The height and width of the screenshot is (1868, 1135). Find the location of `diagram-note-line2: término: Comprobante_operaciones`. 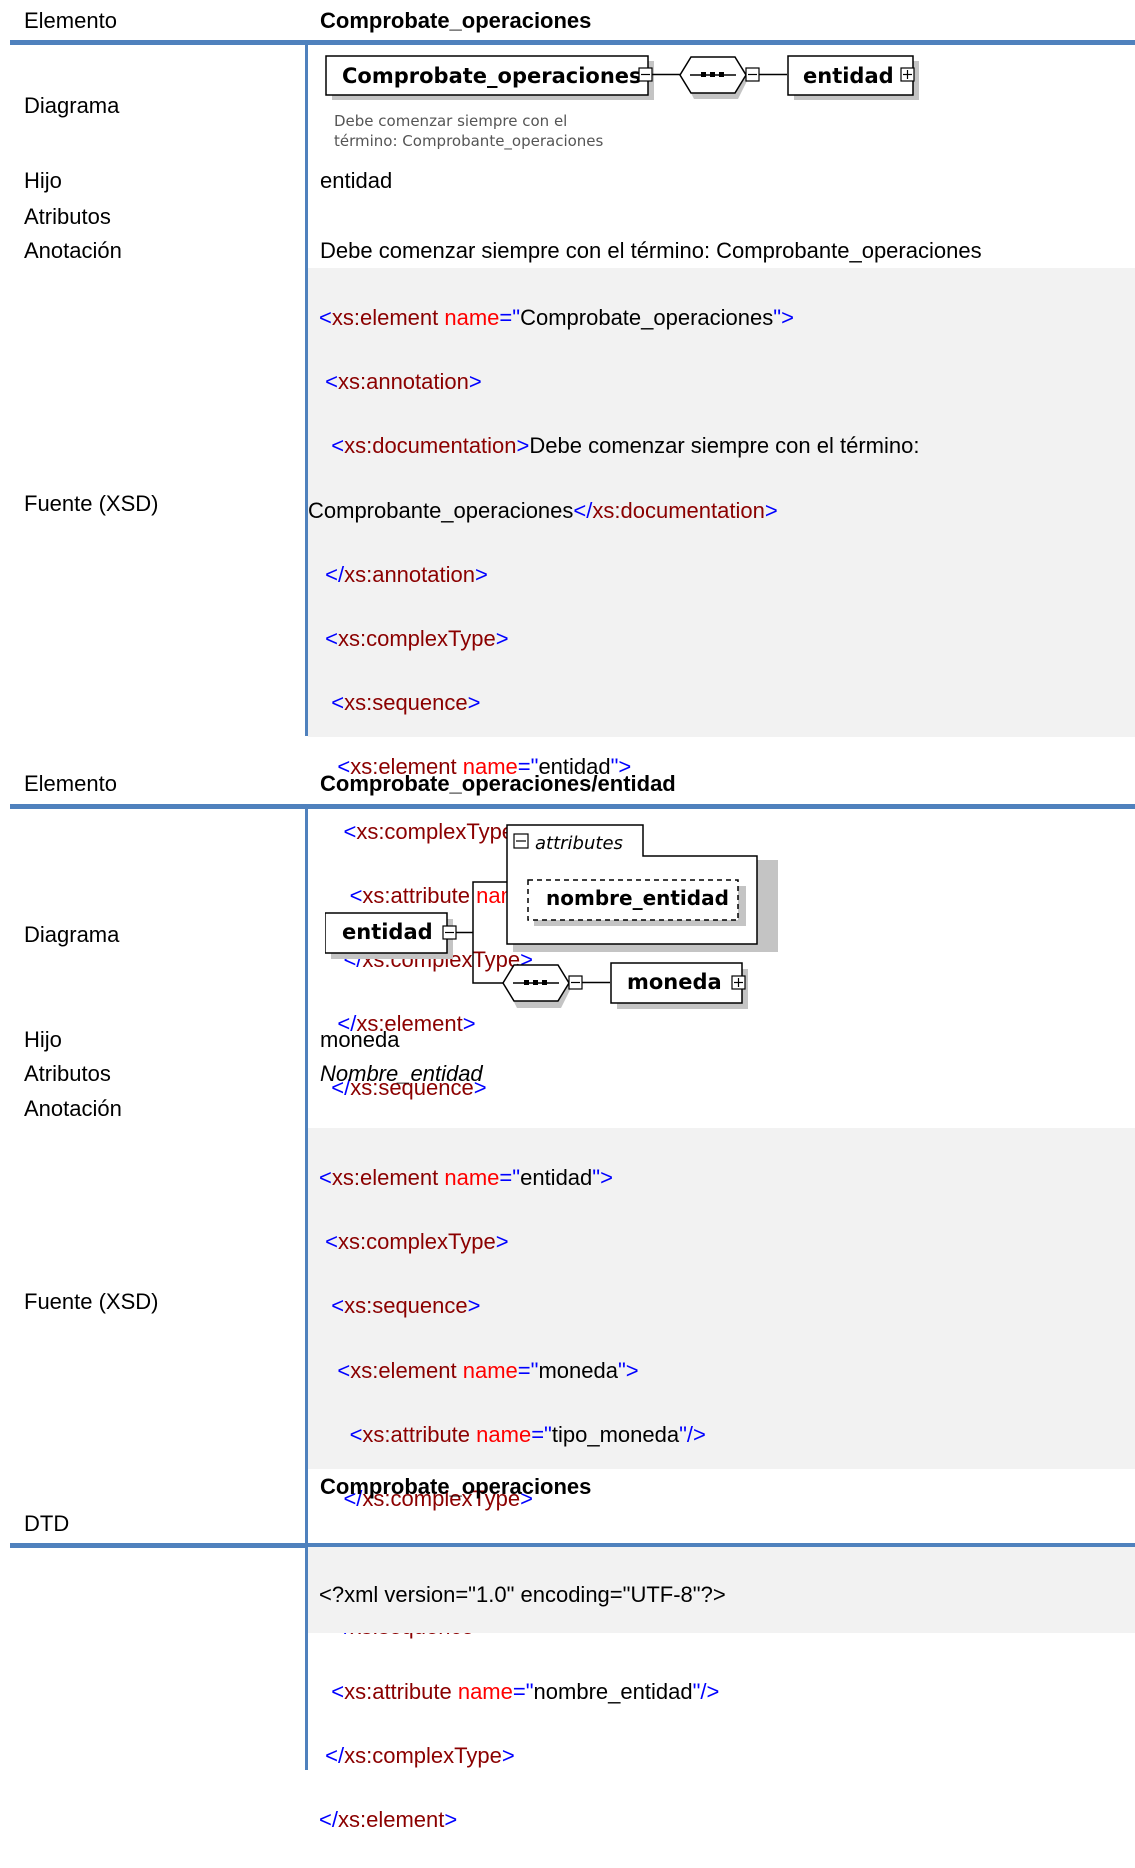

diagram-note-line2: término: Comprobante_operaciones is located at coordinates (469, 141).